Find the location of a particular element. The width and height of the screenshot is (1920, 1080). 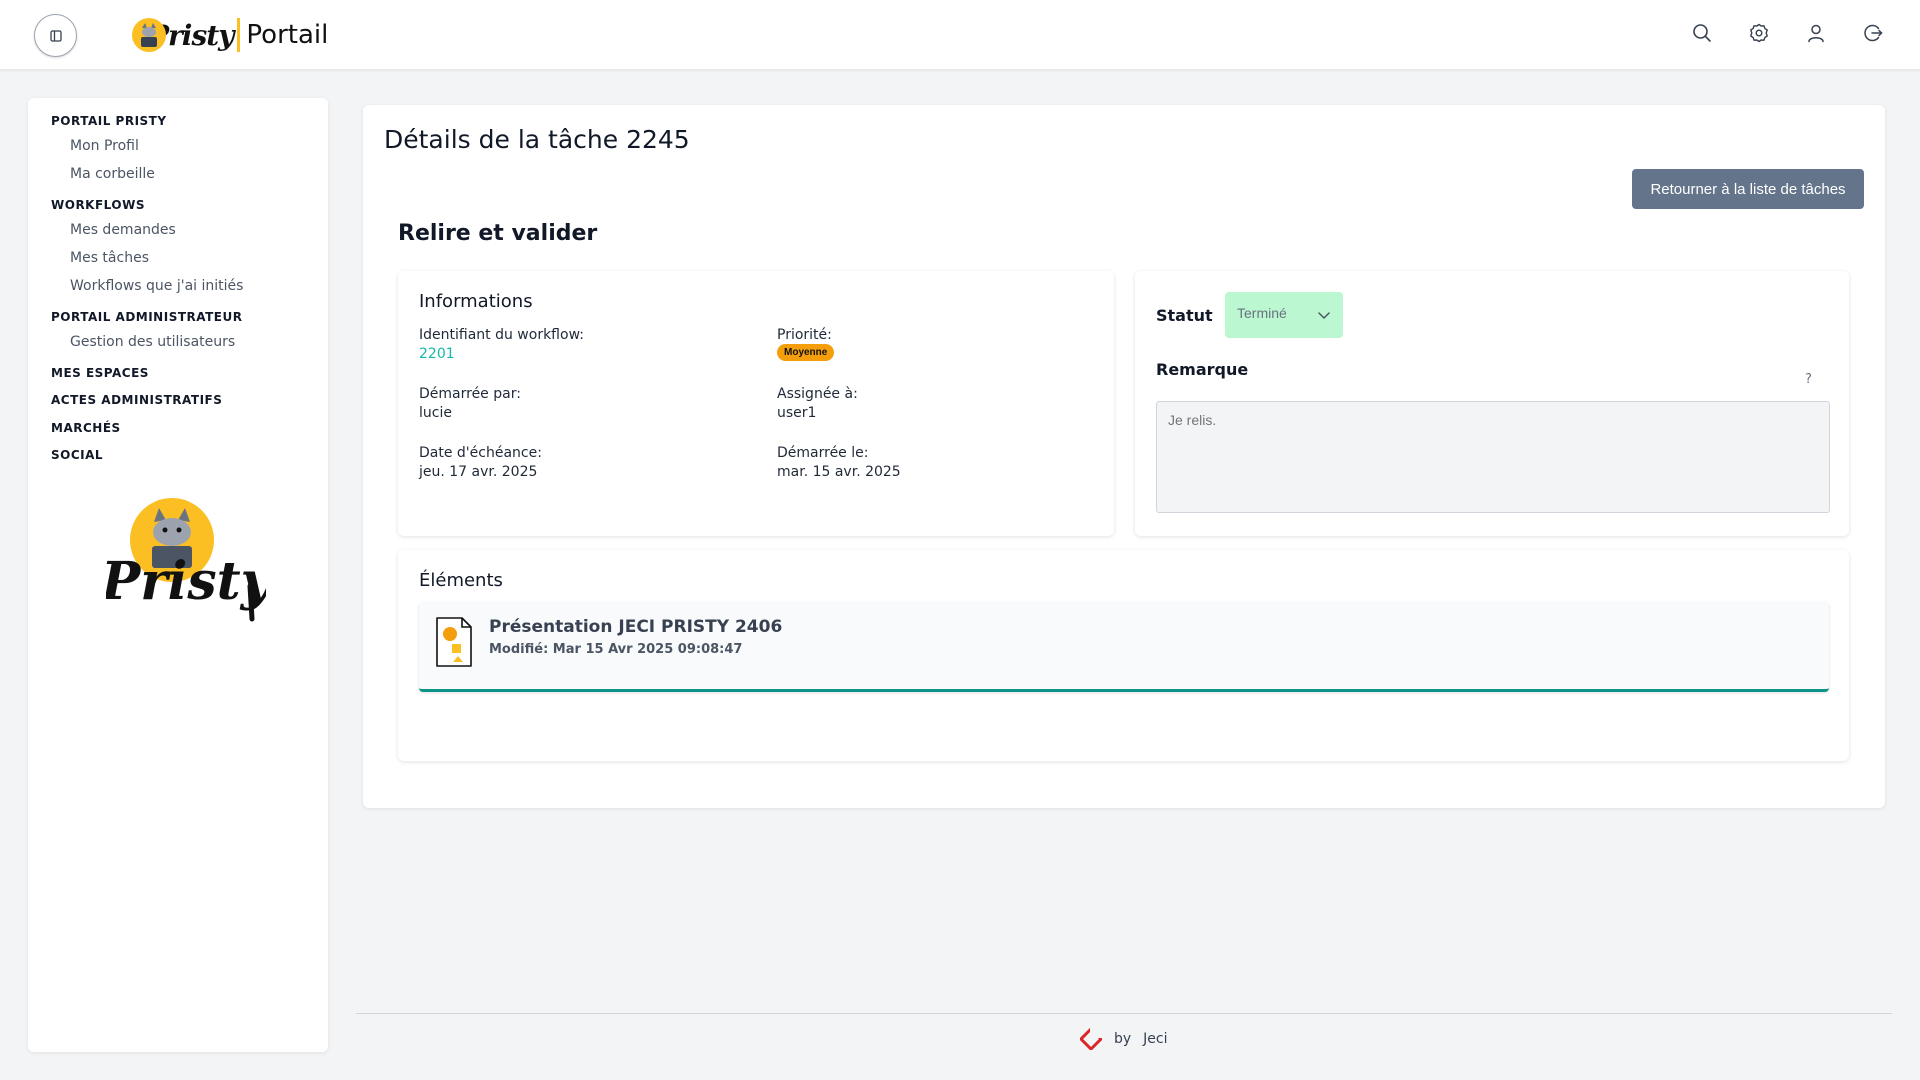

assigned-to-label: Assignée à: is located at coordinates (817, 394).